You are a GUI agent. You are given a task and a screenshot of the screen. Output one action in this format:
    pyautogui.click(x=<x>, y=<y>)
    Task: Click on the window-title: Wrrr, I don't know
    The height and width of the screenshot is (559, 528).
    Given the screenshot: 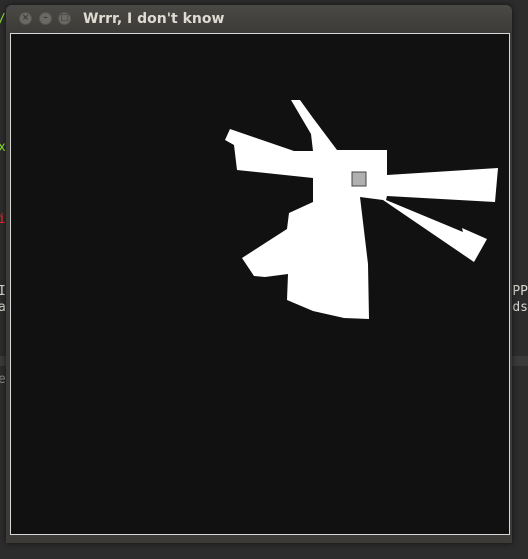 What is the action you would take?
    pyautogui.click(x=154, y=19)
    